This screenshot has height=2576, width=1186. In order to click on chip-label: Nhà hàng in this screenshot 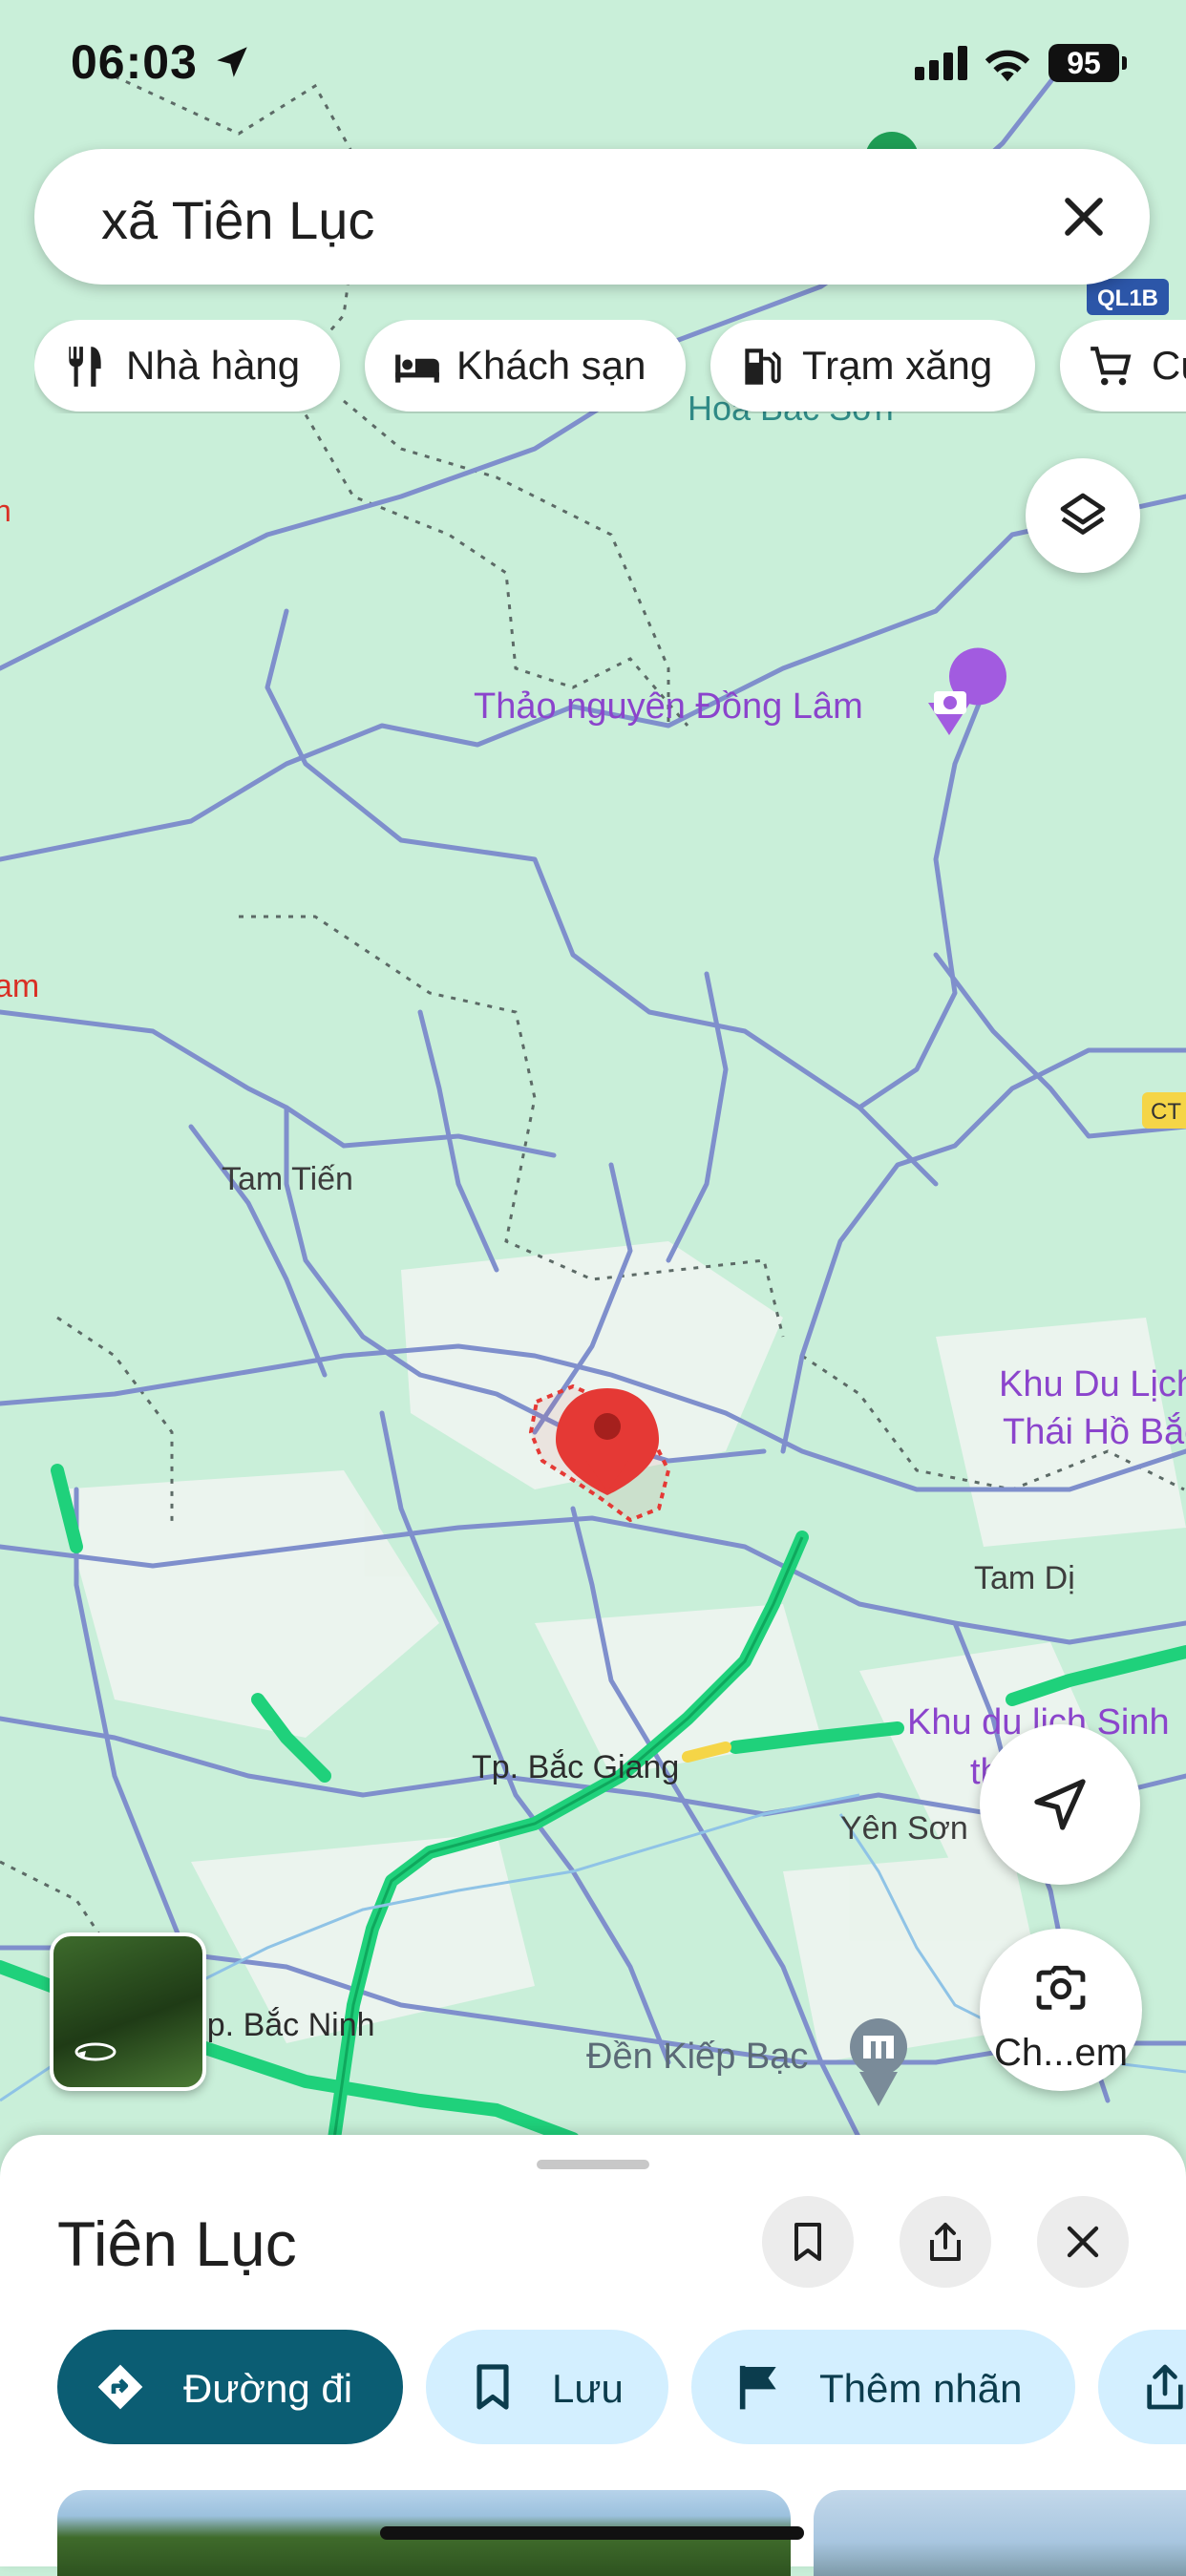, I will do `click(214, 365)`.